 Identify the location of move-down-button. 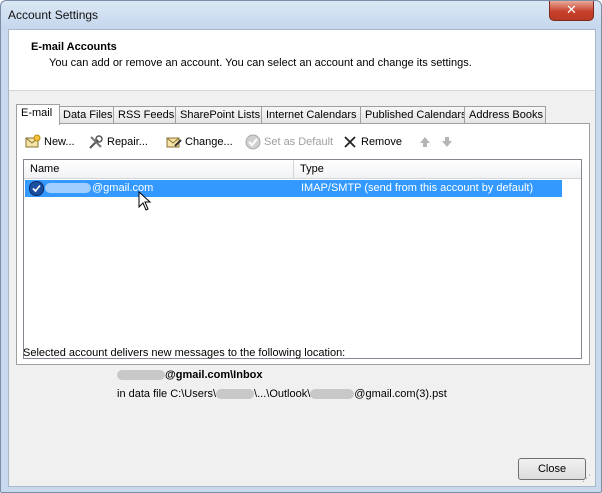
(448, 142).